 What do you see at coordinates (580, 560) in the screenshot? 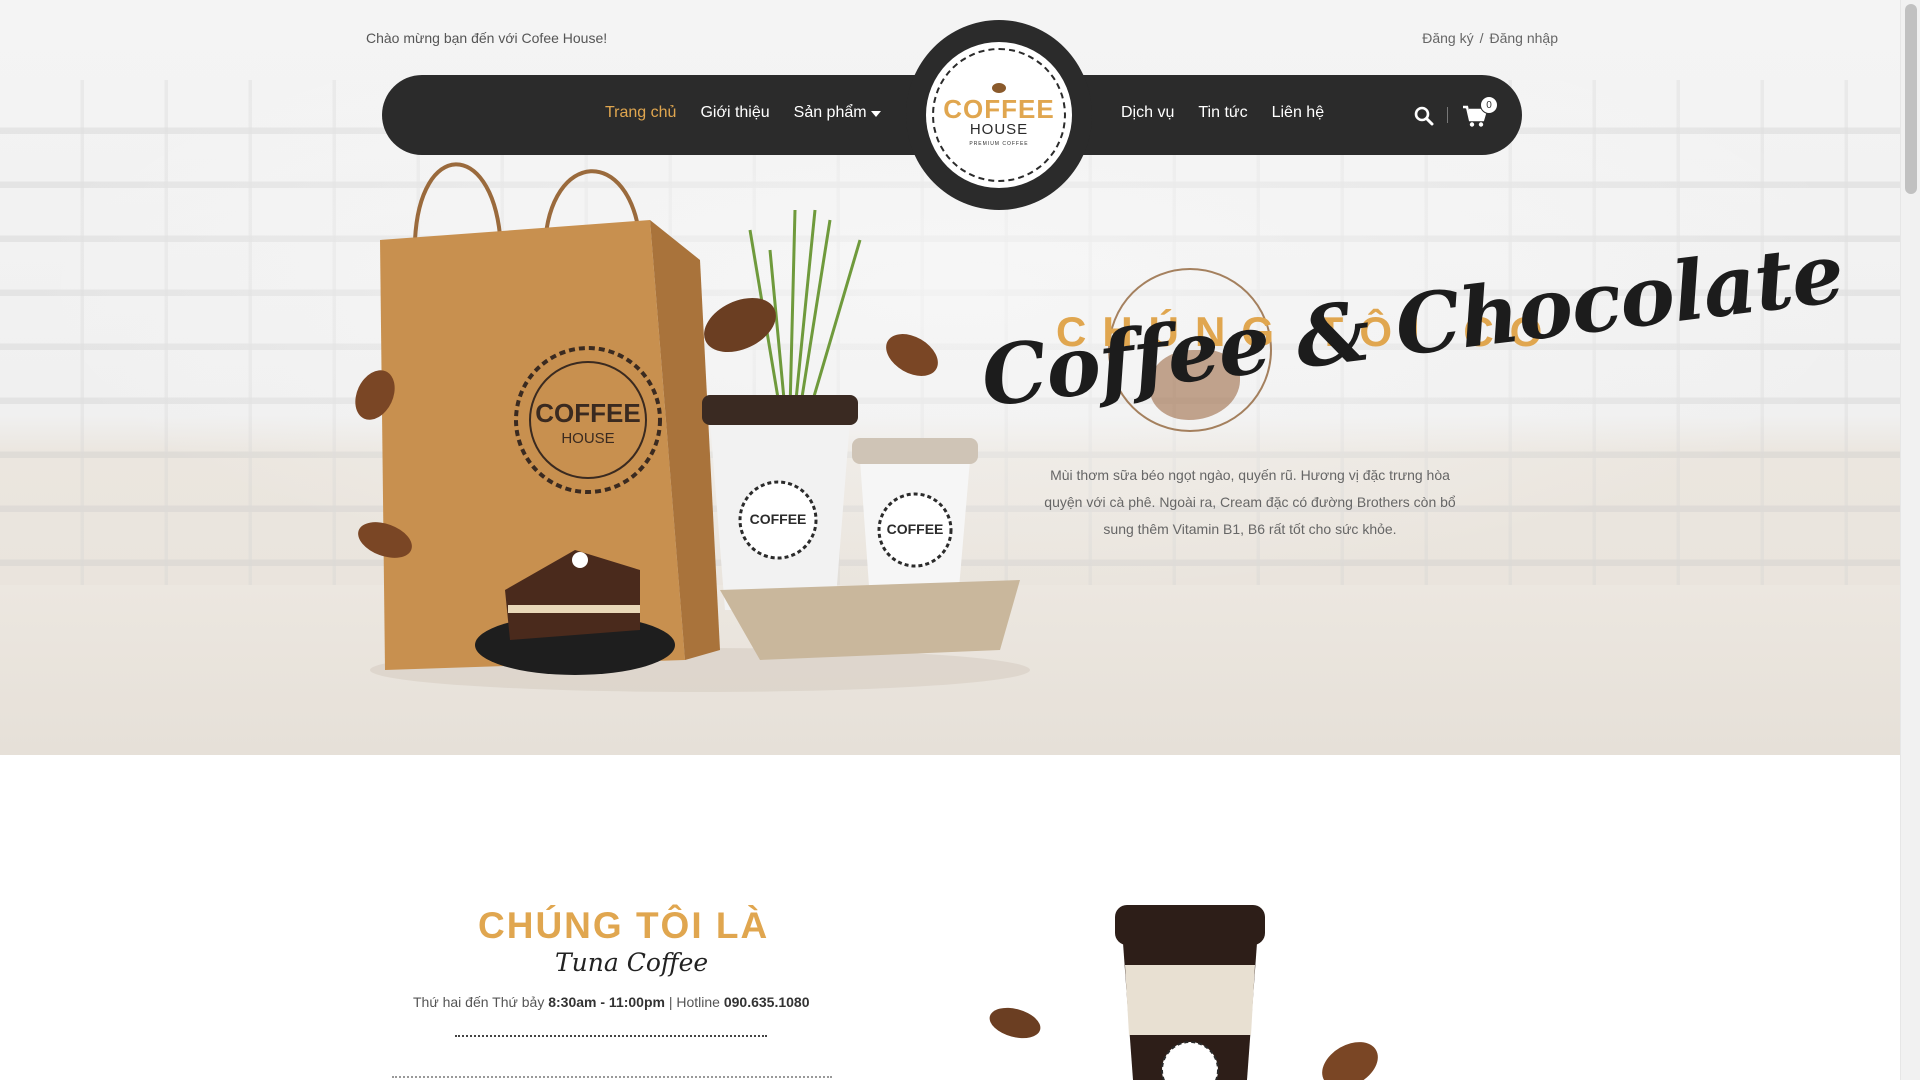
I see `cake-topping` at bounding box center [580, 560].